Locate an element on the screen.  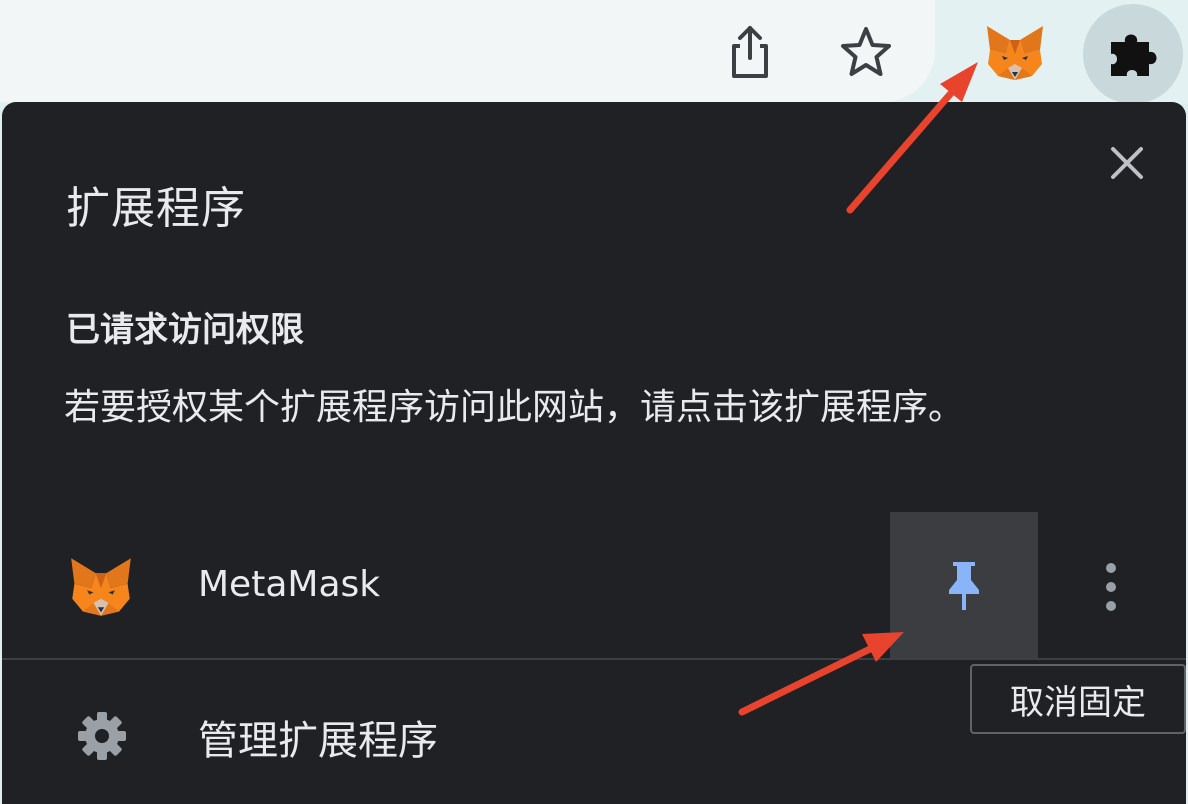
pin-icon is located at coordinates (964, 586).